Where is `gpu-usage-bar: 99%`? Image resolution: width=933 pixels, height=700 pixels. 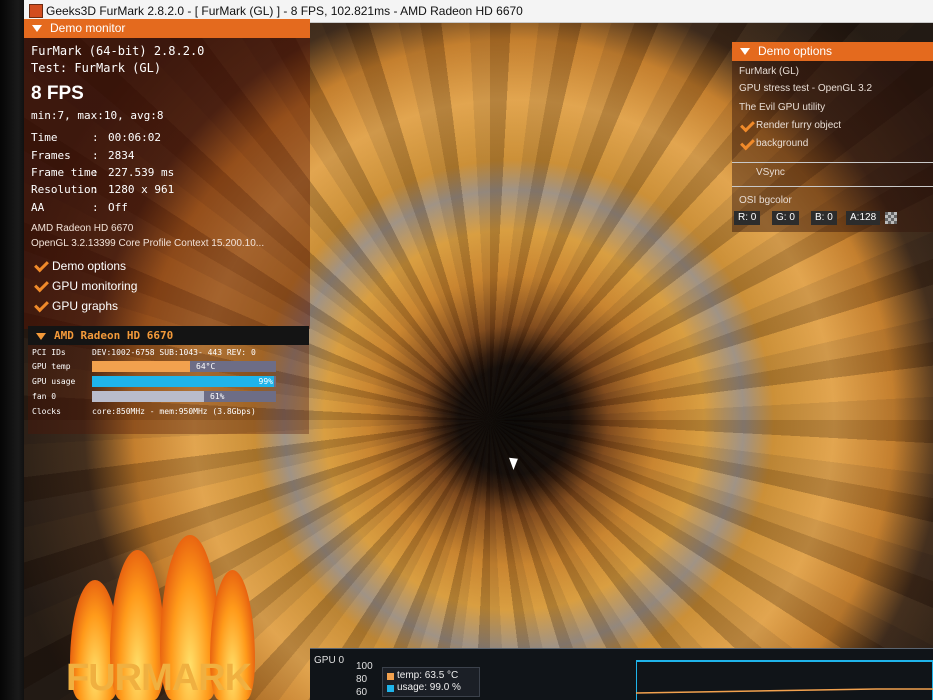 gpu-usage-bar: 99% is located at coordinates (184, 381).